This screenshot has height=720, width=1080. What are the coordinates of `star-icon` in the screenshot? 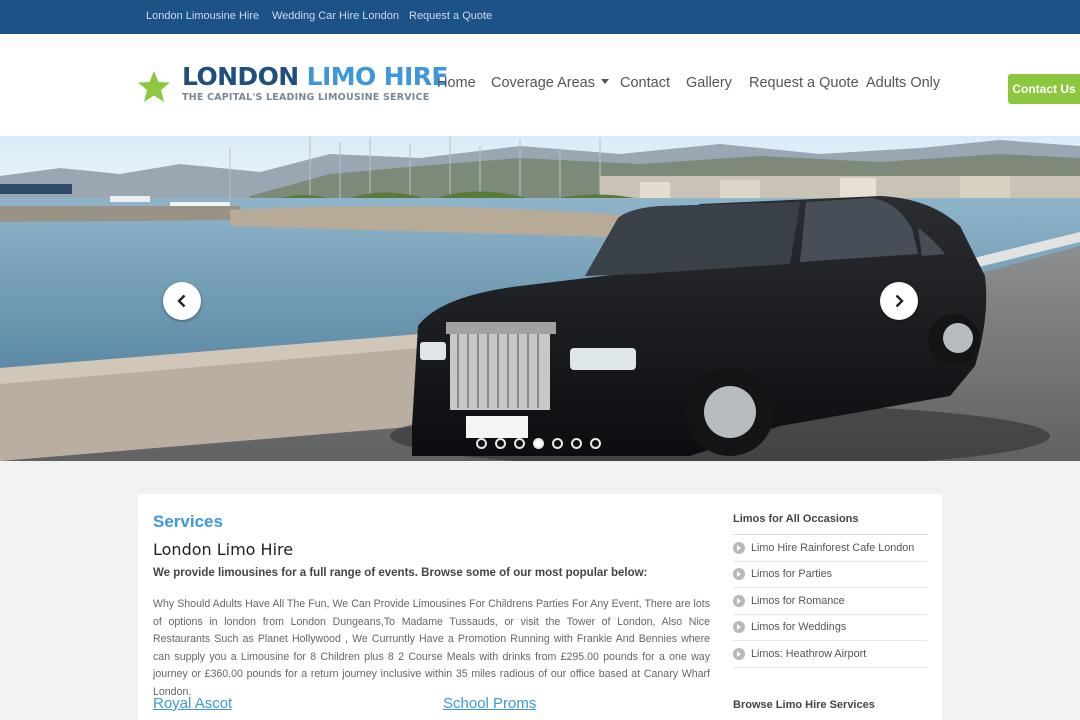 It's located at (154, 86).